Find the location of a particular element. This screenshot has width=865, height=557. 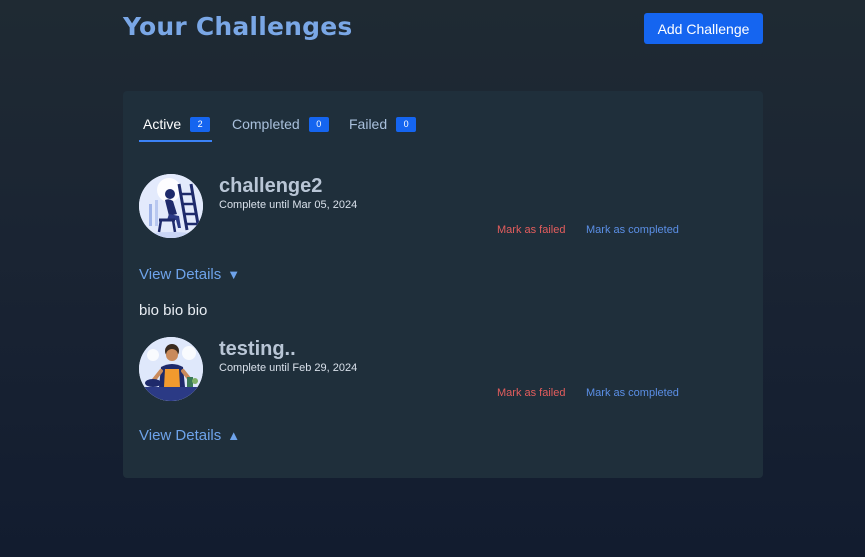

person-cooking-illustration-icon is located at coordinates (171, 369).